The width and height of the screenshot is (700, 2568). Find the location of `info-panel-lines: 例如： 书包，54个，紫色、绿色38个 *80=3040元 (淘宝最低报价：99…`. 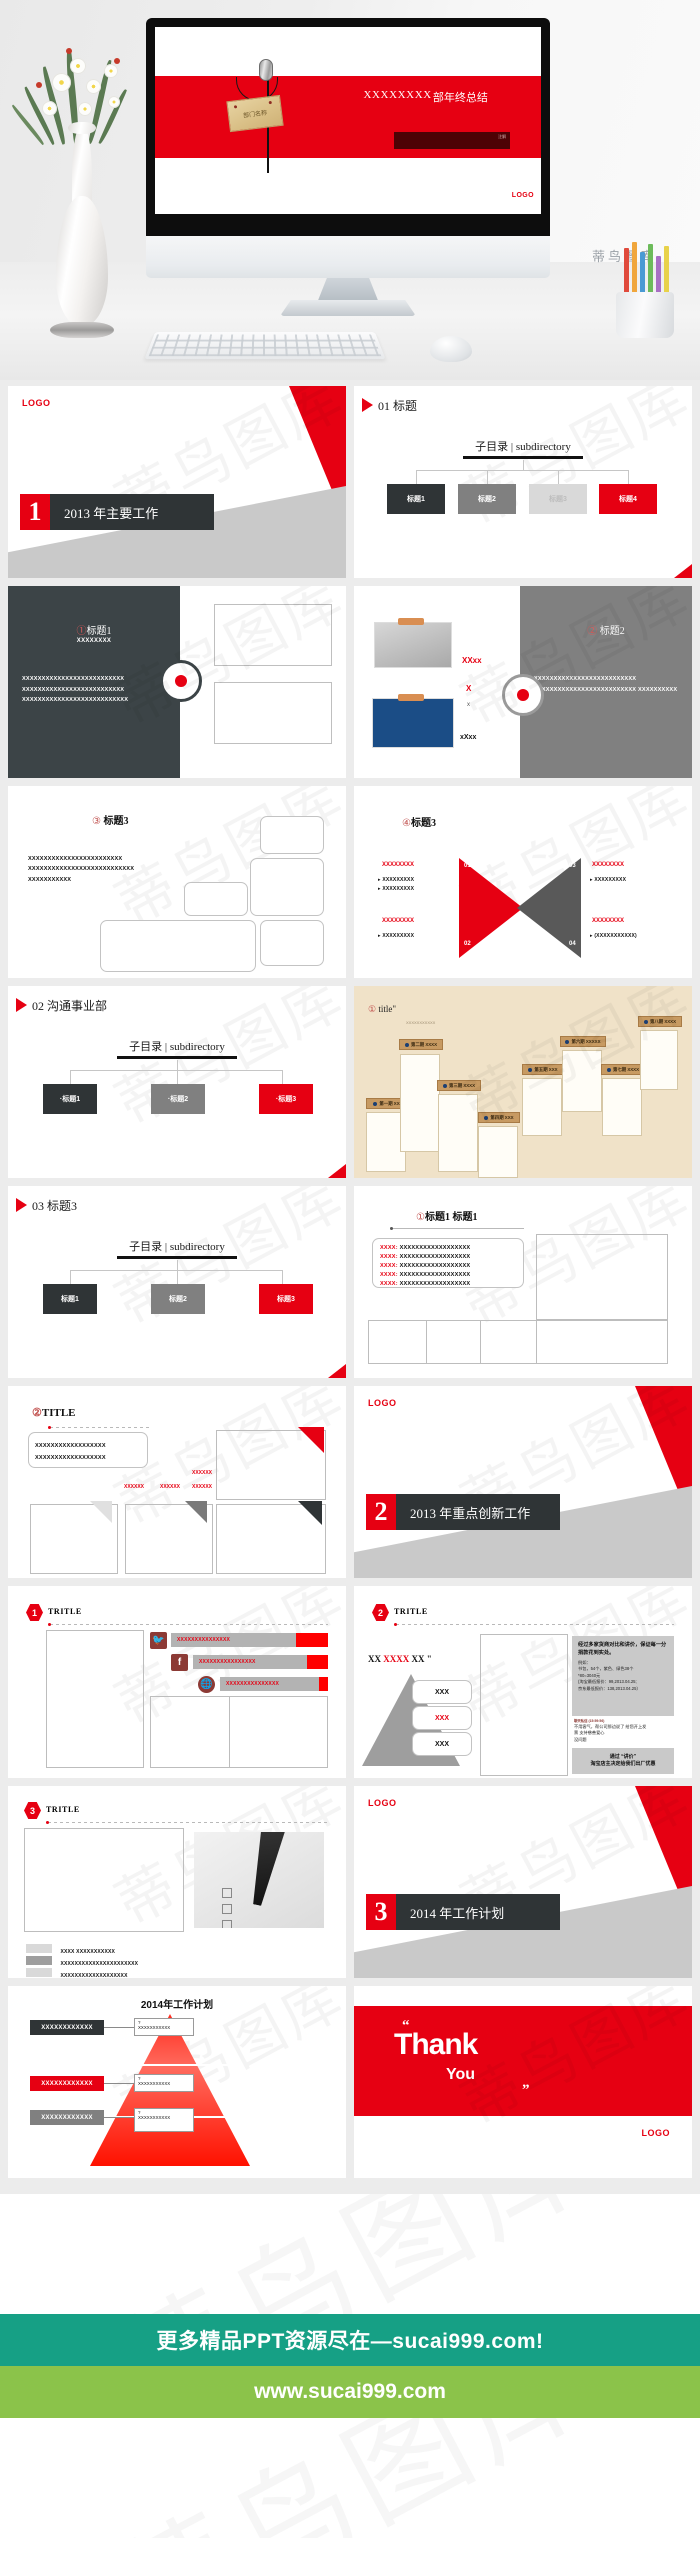

info-panel-lines: 例如： 书包，54个，紫色、绿色38个 *80=3040元 (淘宝最低报价：99… is located at coordinates (609, 1675).